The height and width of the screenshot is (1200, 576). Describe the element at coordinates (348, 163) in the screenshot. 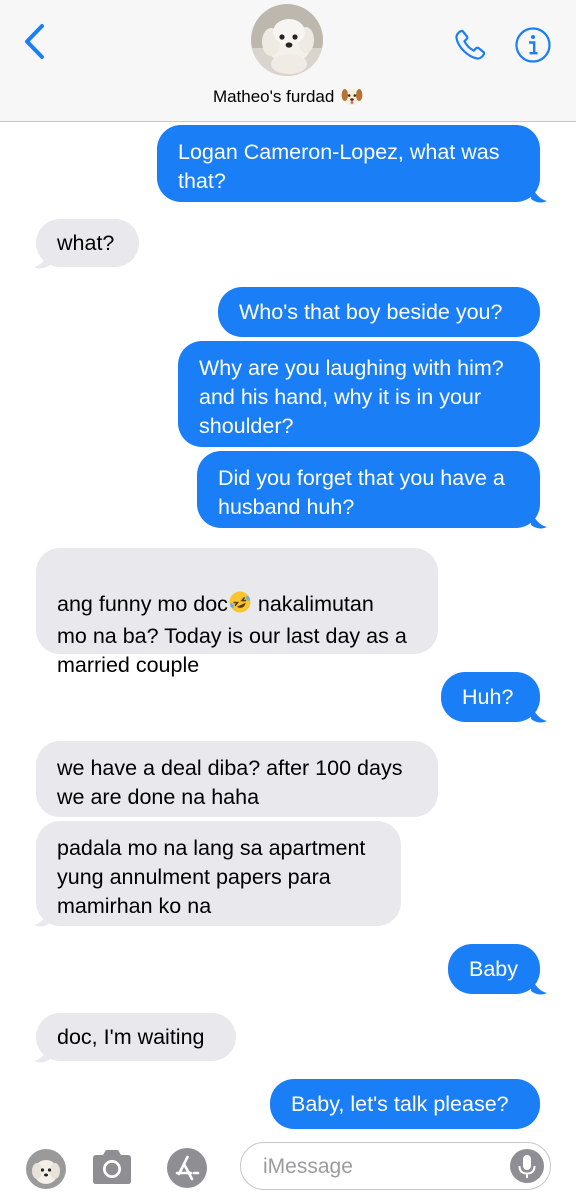

I see `message-bubble-sent: Logan Cameron-Lopez, what was that?` at that location.